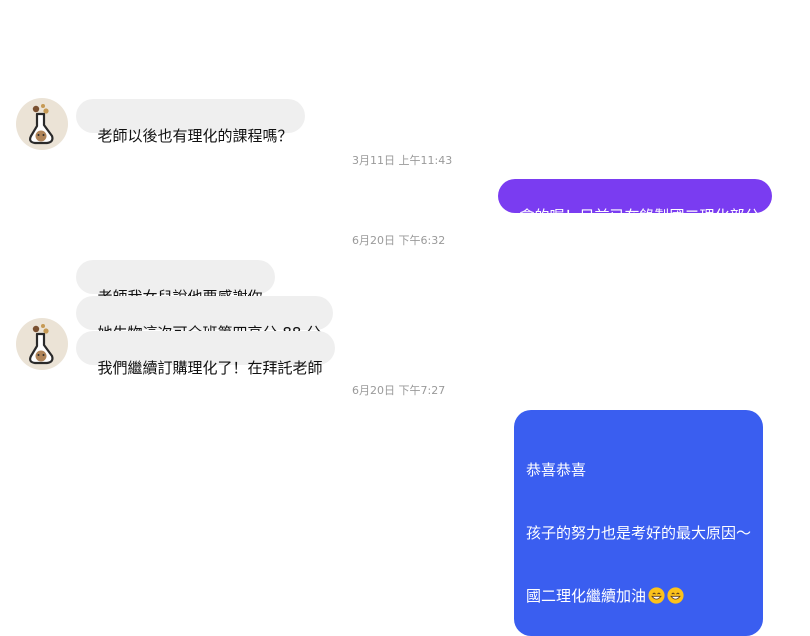  I want to click on message-line: 孩子的努力也是考好的最大原因～, so click(639, 533).